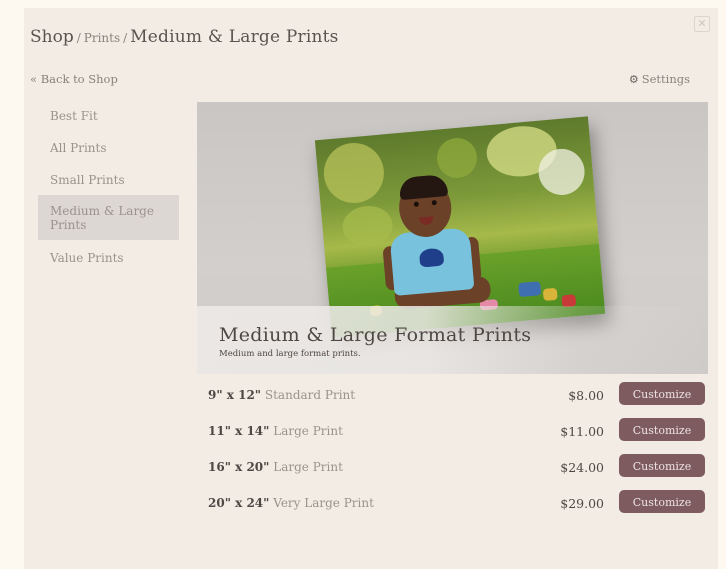  Describe the element at coordinates (582, 467) in the screenshot. I see `product-price: $24.00` at that location.